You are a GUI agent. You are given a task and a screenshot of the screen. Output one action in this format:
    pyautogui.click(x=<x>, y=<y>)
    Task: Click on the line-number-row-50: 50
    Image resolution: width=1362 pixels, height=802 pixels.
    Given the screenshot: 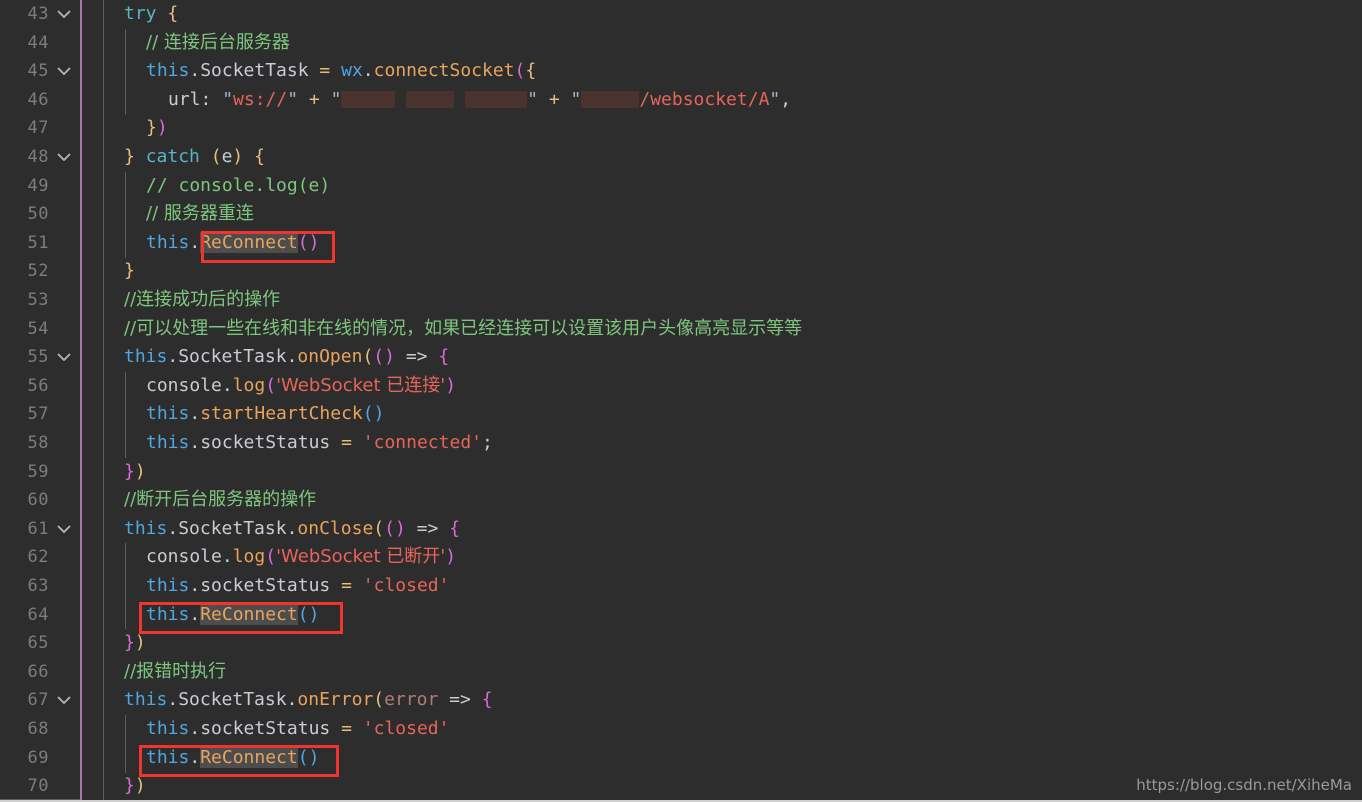 What is the action you would take?
    pyautogui.click(x=40, y=214)
    